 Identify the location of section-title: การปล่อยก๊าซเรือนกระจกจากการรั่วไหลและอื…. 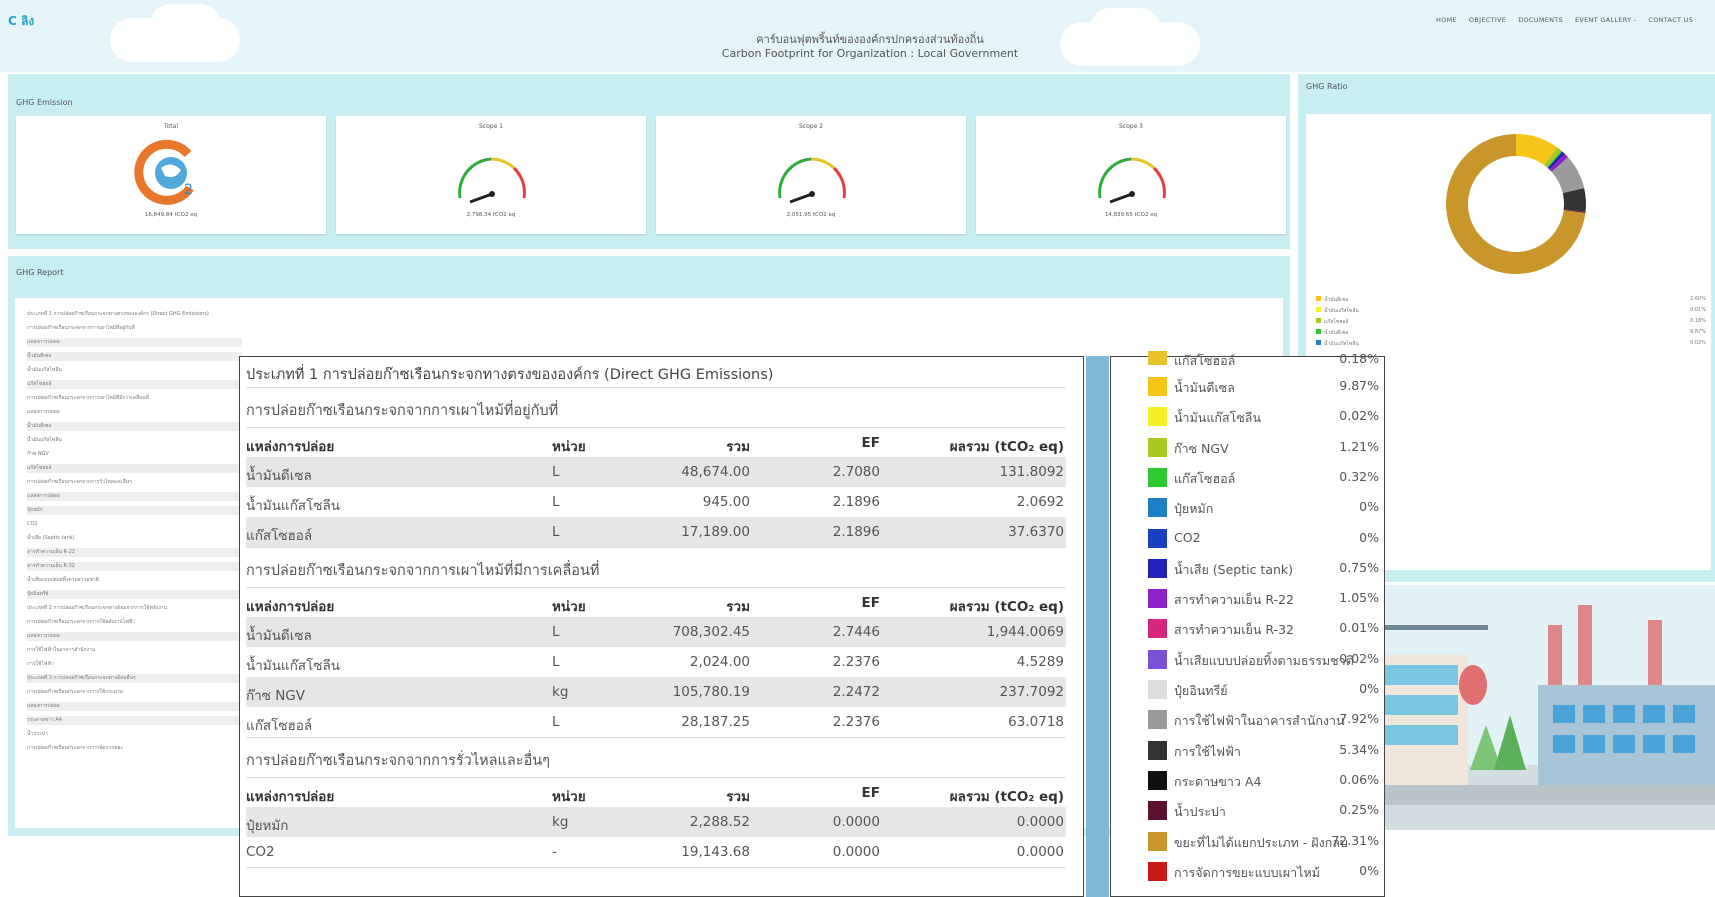
(398, 761).